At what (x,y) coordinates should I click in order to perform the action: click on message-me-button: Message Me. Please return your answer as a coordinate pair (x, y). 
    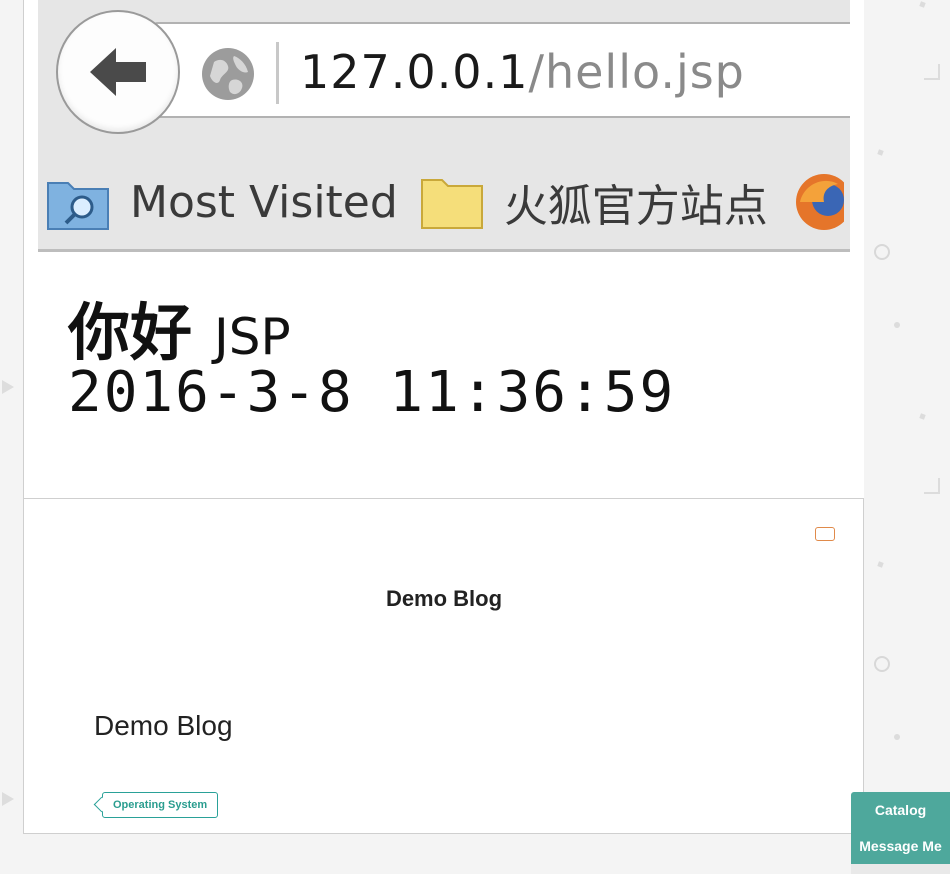
    Looking at the image, I should click on (900, 846).